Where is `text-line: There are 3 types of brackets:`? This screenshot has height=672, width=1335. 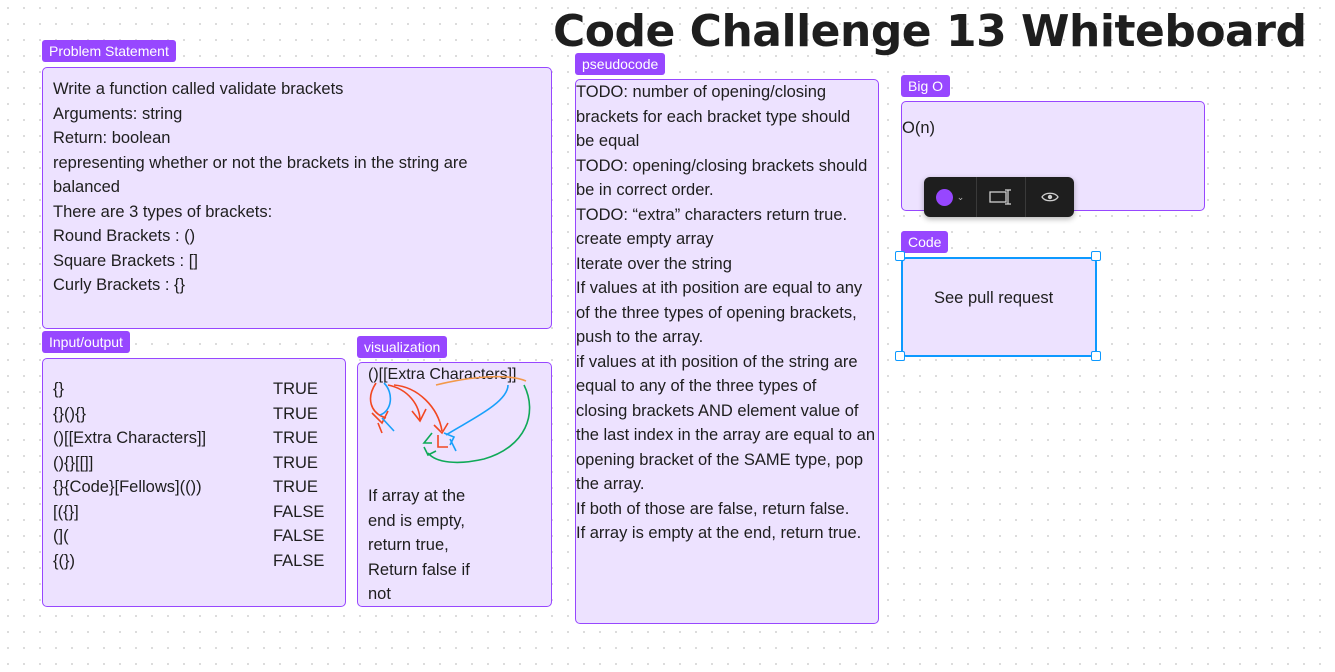 text-line: There are 3 types of brackets: is located at coordinates (163, 211).